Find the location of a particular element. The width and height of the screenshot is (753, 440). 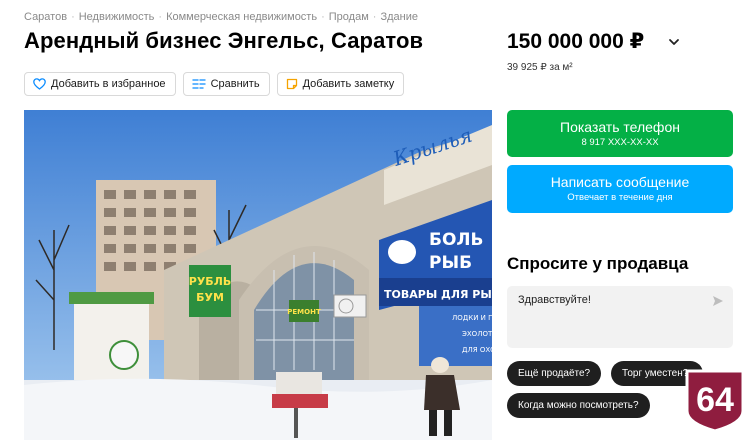

ruble-sign-text: РУБЛЬ is located at coordinates (210, 281).